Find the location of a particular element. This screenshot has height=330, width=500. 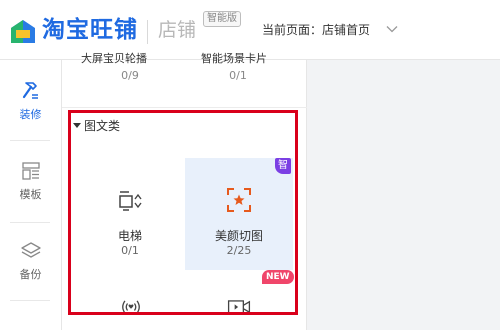

left-sidebar: 装修 模板 备份 is located at coordinates (31, 195).